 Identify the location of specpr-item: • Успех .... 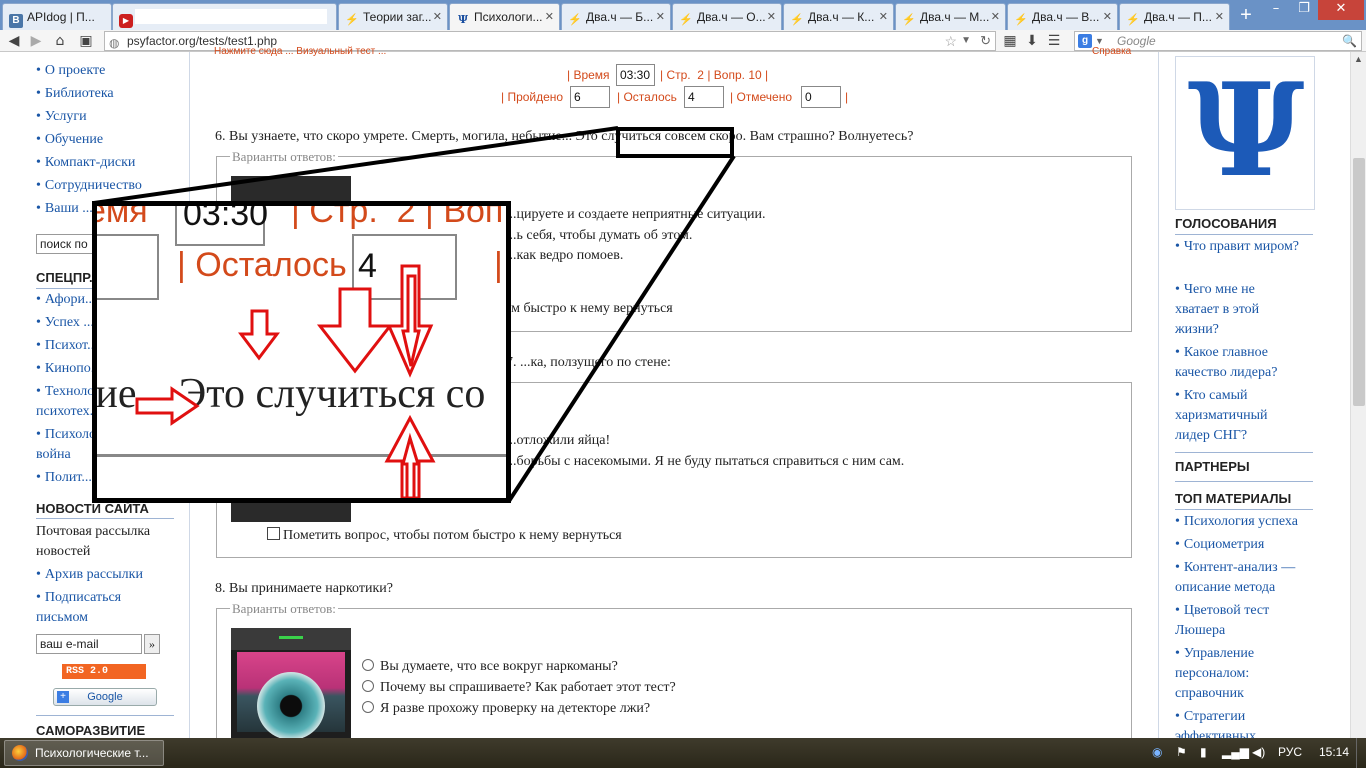
(65, 323).